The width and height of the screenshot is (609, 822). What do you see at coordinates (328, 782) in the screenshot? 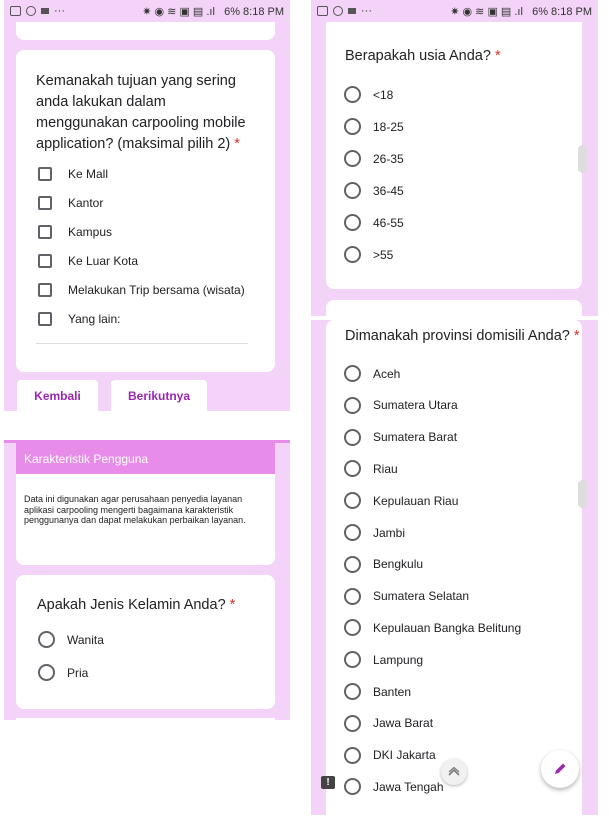
I see `feedback-icon: !` at bounding box center [328, 782].